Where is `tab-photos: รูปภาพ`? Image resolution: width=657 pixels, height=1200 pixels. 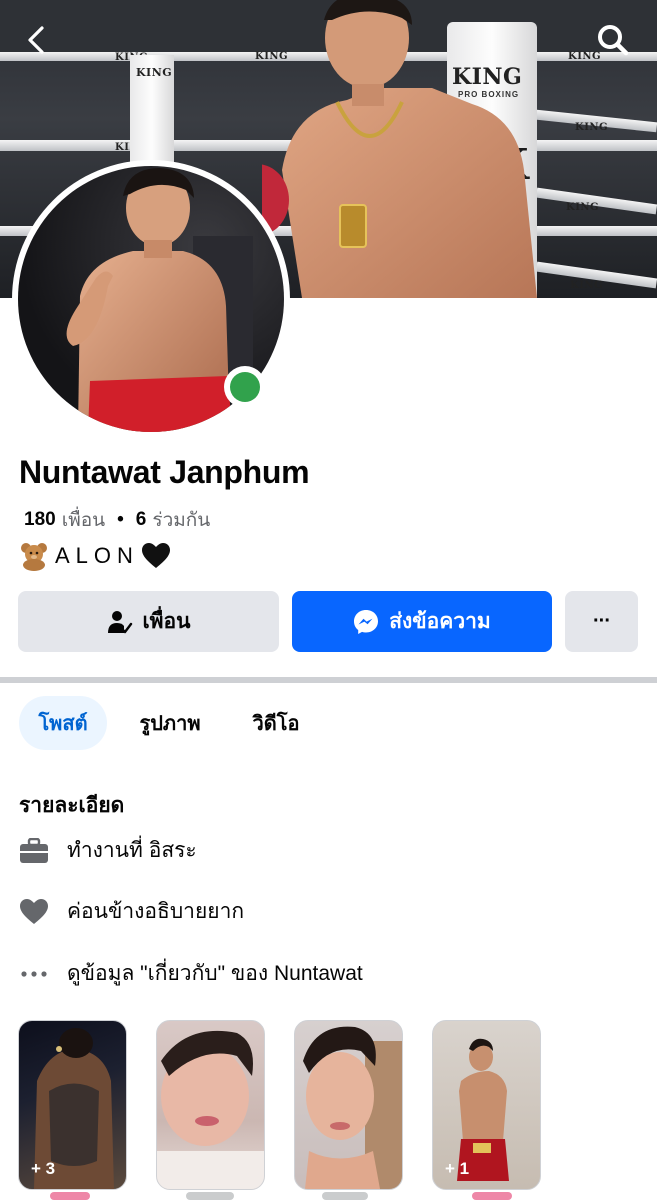
tab-photos: รูปภาพ is located at coordinates (170, 723).